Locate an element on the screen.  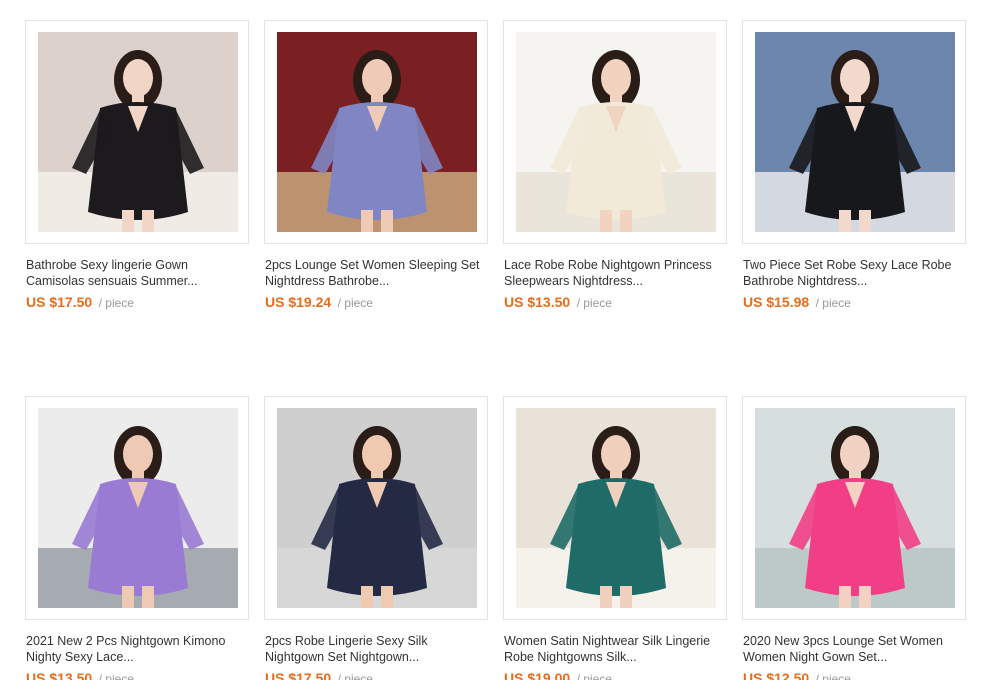
price-row: US $15.98 / piece is located at coordinates (854, 303).